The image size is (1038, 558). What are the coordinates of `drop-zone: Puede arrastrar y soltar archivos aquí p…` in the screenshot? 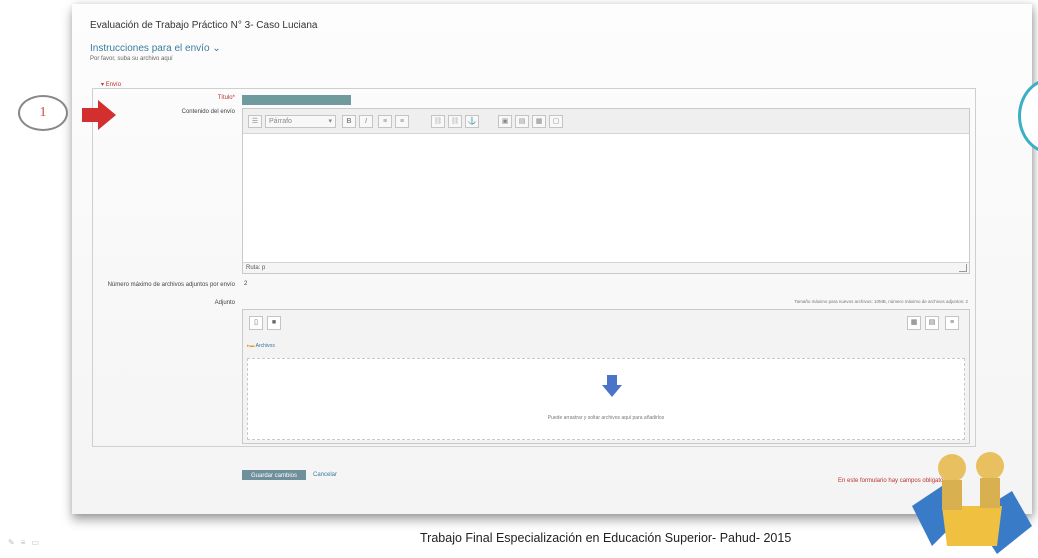 It's located at (606, 399).